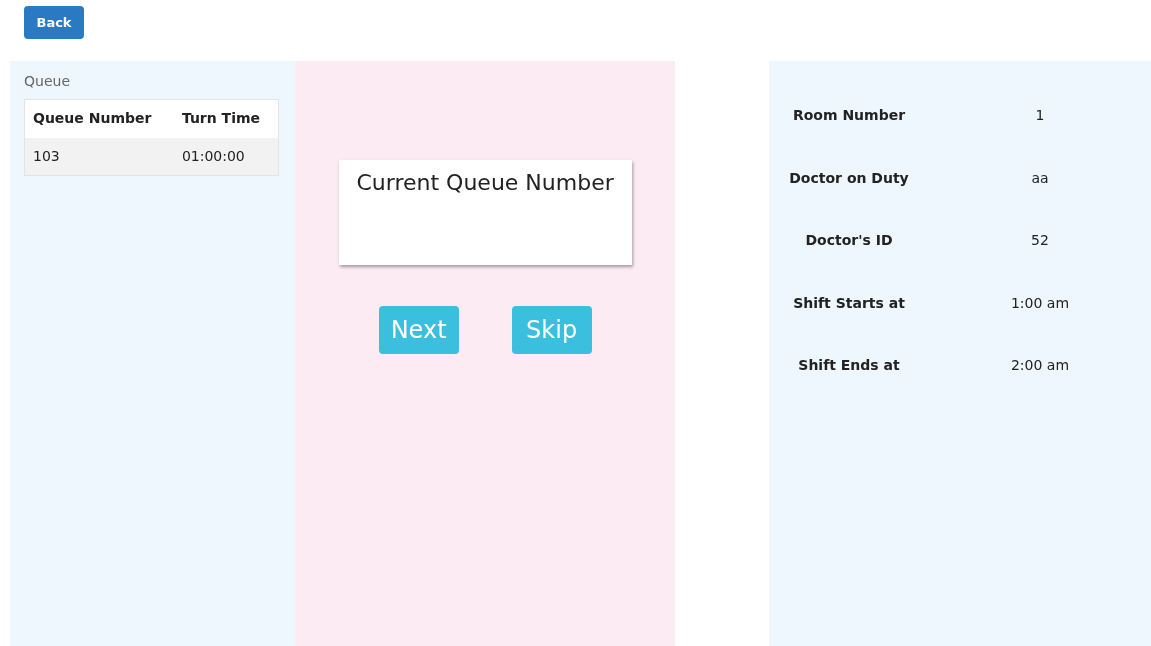 Image resolution: width=1151 pixels, height=646 pixels. What do you see at coordinates (849, 115) in the screenshot?
I see `detail-label: Room Number` at bounding box center [849, 115].